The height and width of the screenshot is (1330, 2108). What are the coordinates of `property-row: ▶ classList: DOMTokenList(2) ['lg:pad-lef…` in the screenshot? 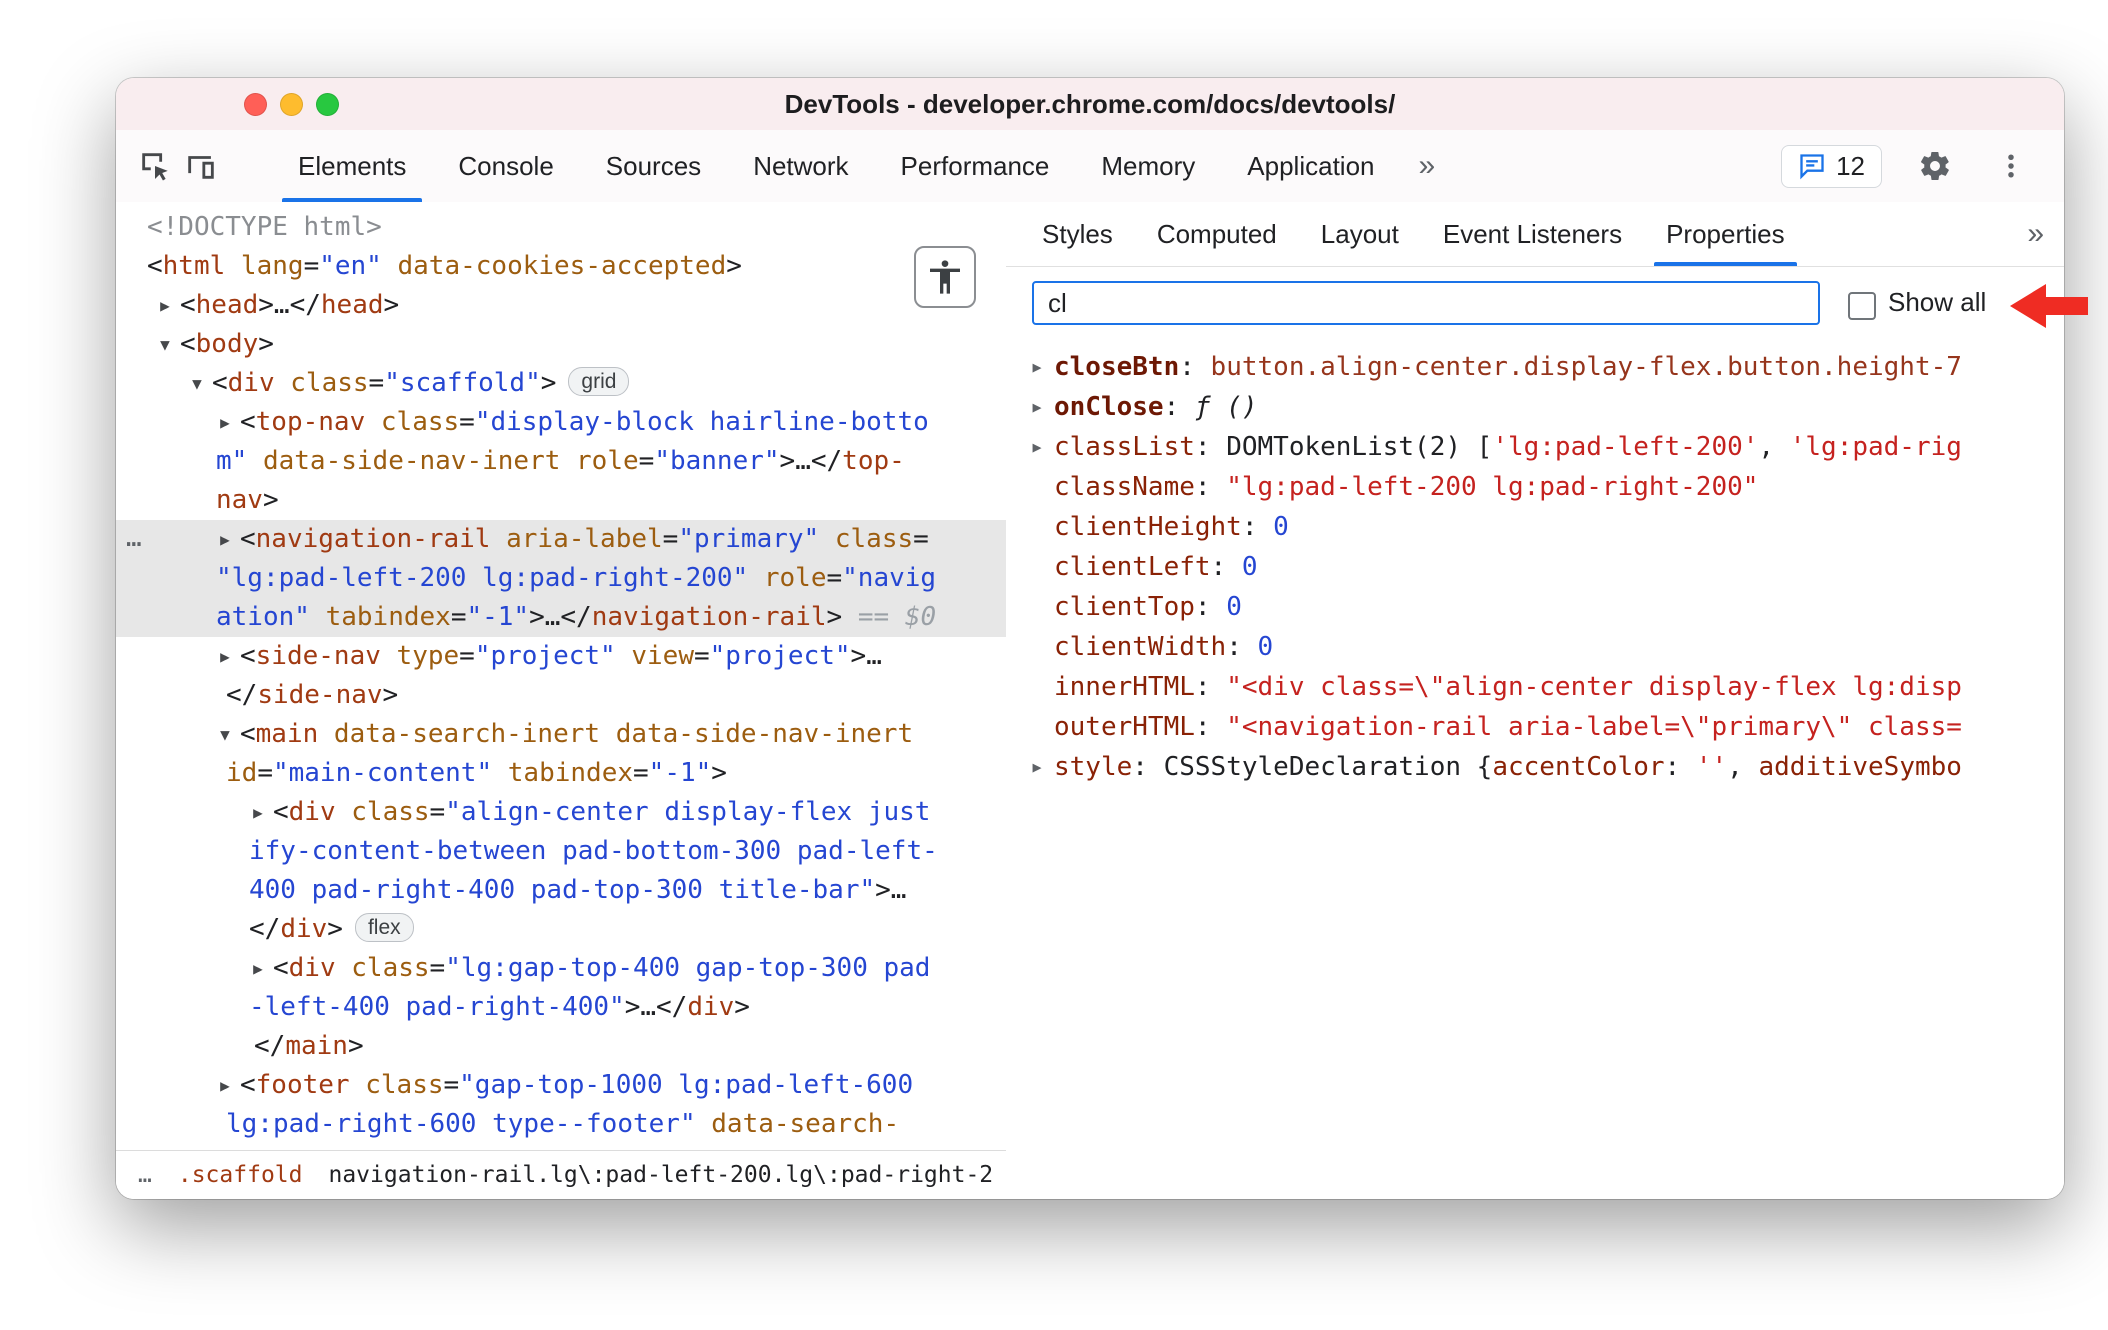 It's located at (1535, 447).